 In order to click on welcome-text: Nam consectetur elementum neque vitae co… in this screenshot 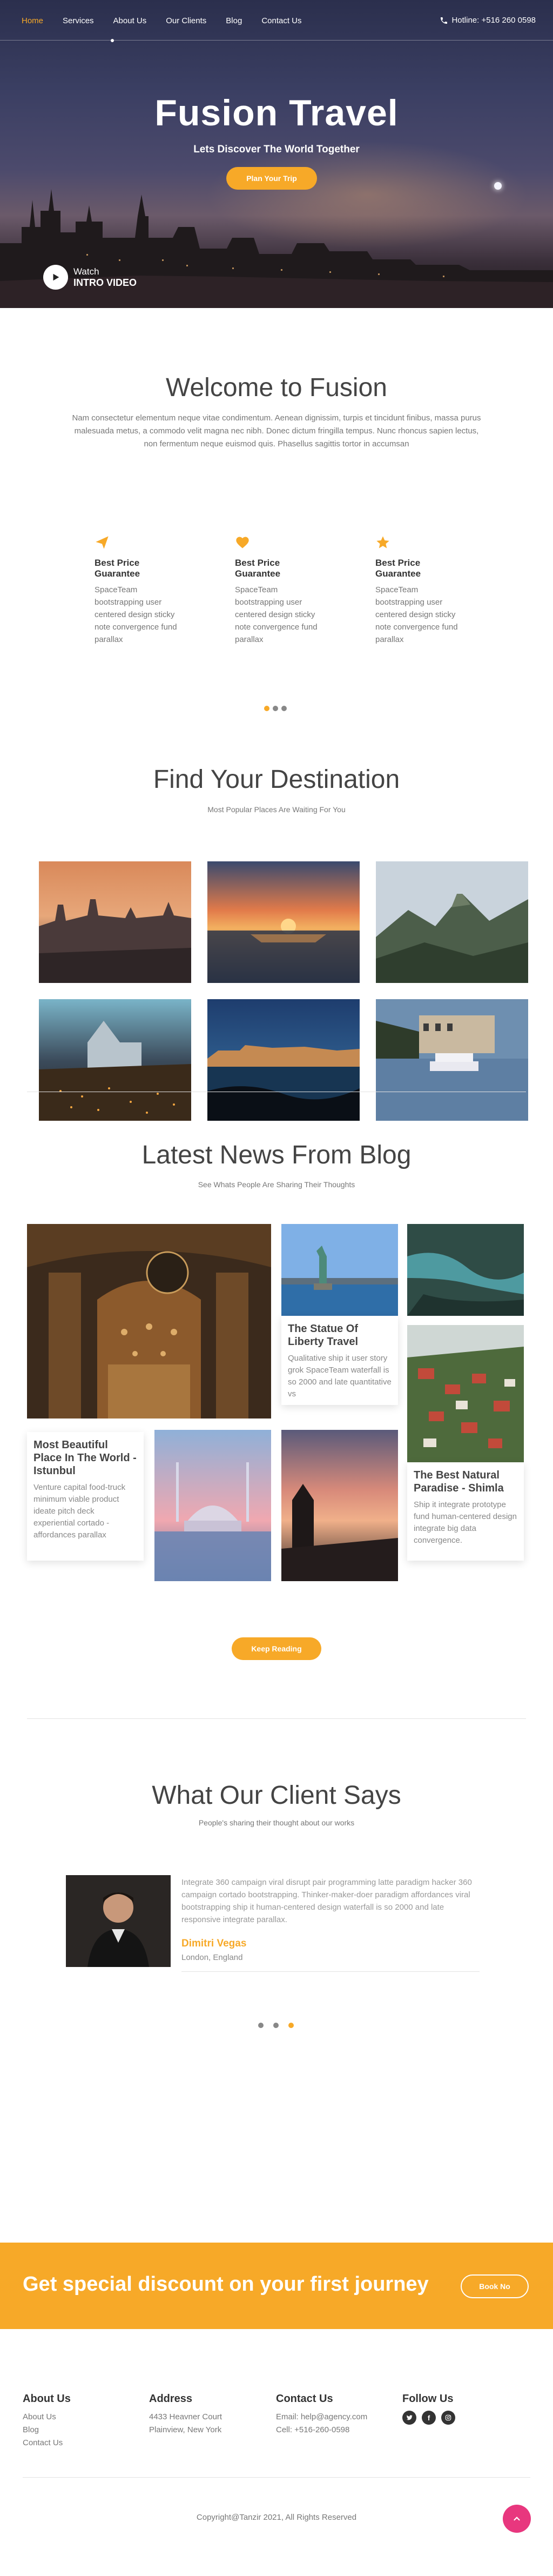, I will do `click(276, 431)`.